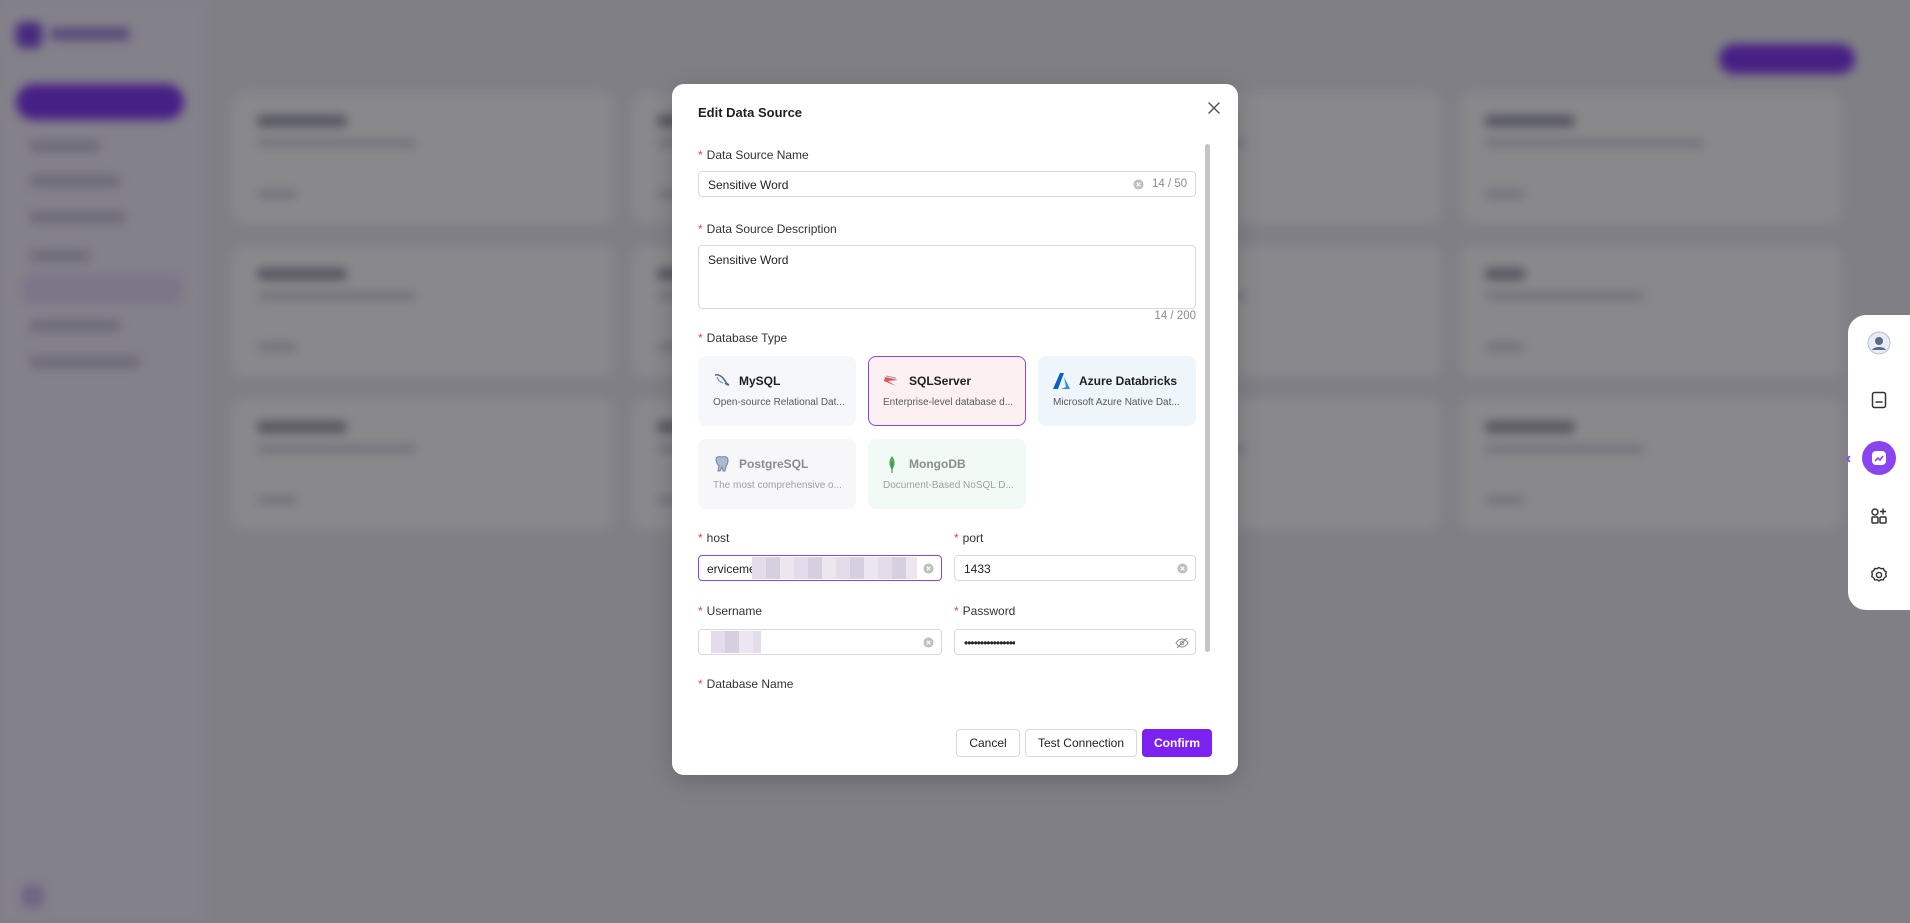 This screenshot has width=1910, height=923. What do you see at coordinates (1207, 398) in the screenshot?
I see `modal-scrollbar` at bounding box center [1207, 398].